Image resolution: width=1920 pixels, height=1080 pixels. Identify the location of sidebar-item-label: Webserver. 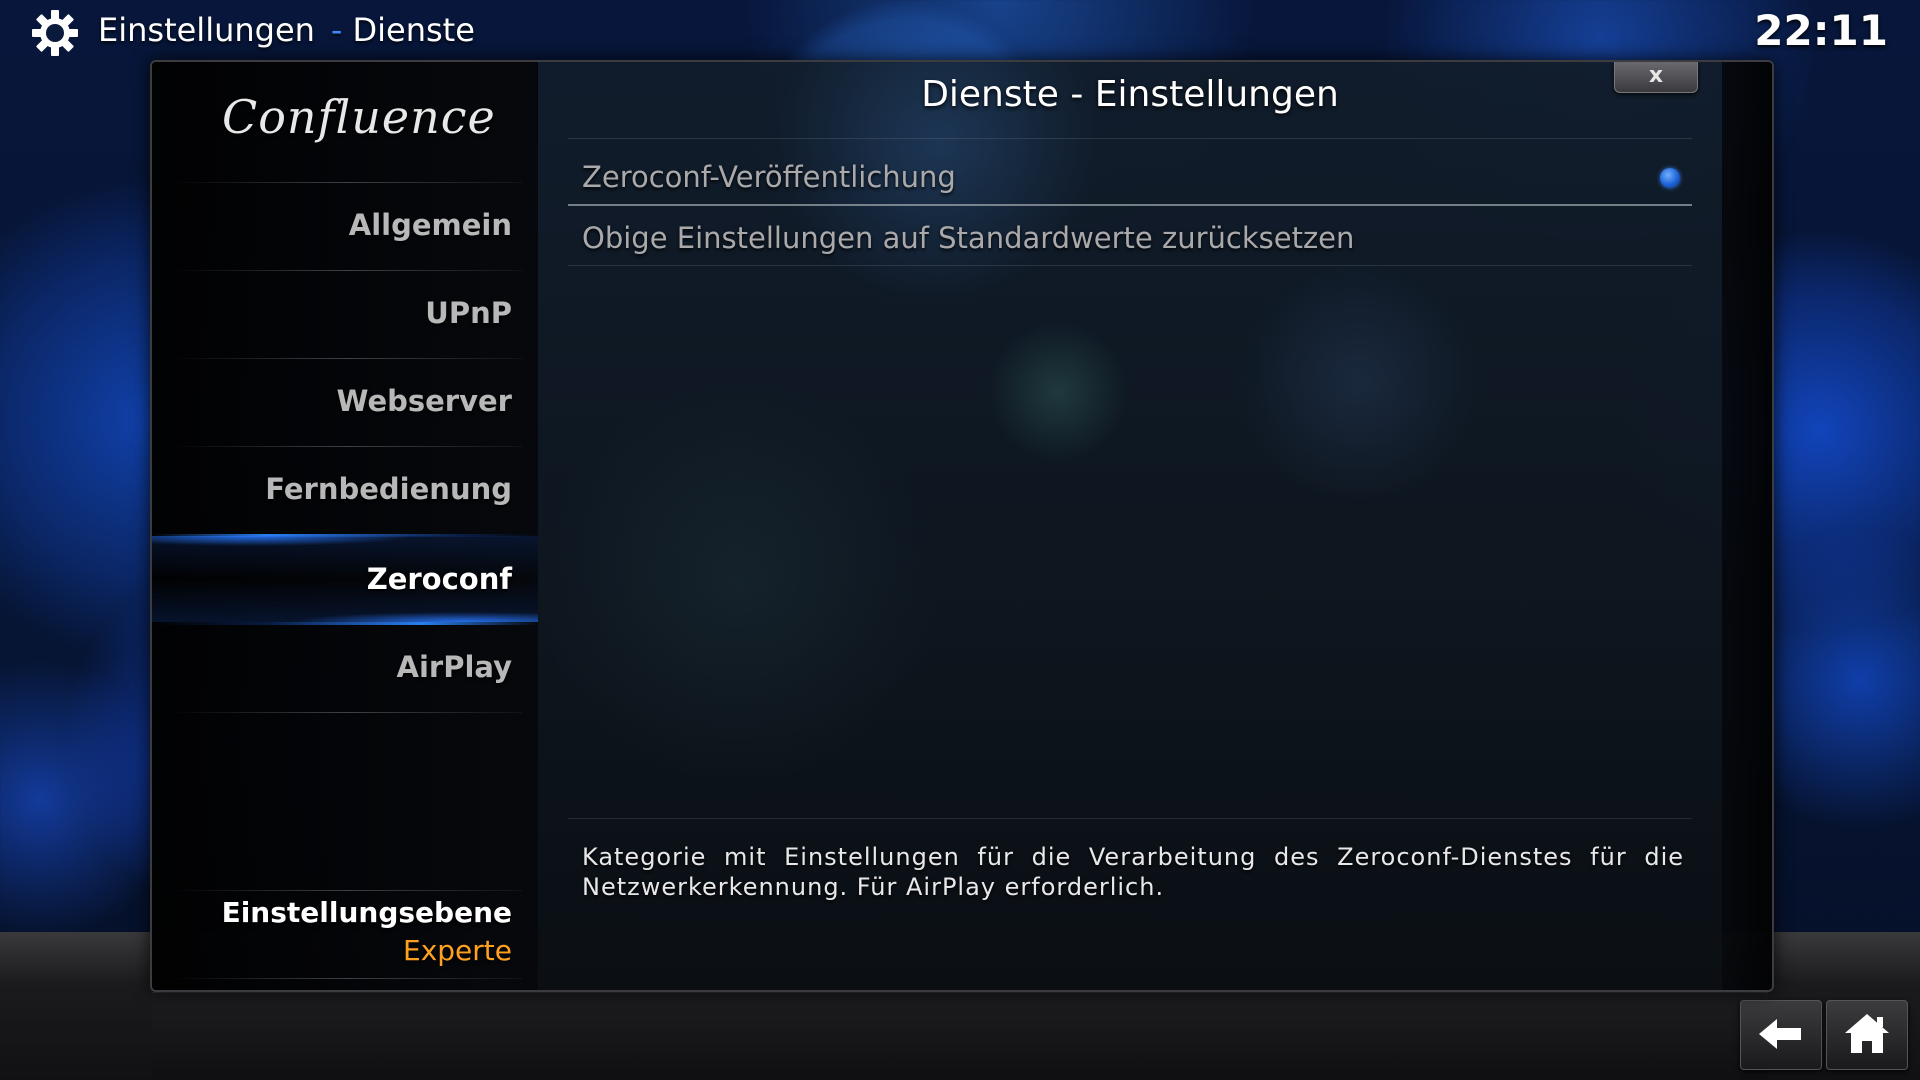
(424, 401).